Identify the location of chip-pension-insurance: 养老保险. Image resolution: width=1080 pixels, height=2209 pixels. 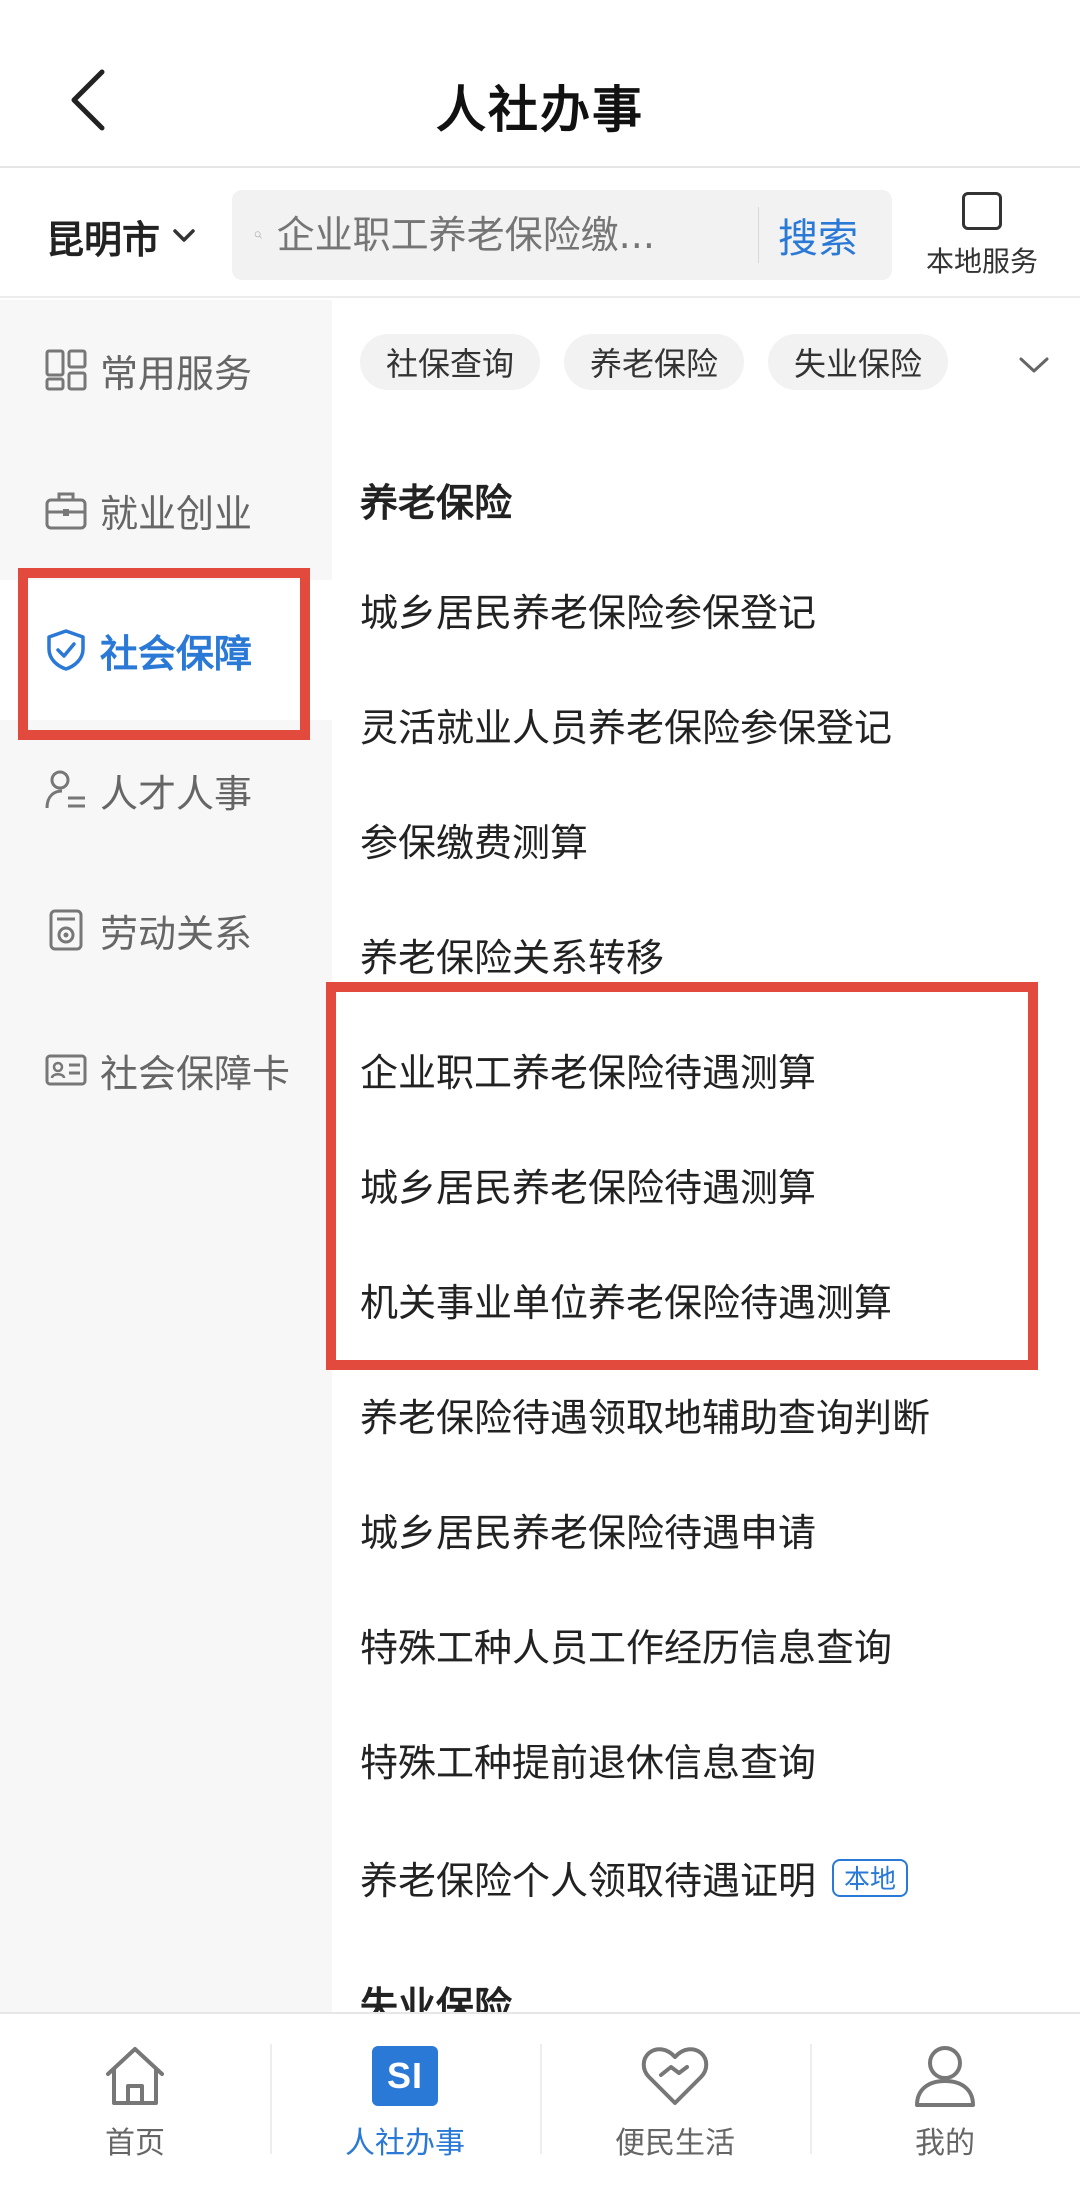
(654, 362).